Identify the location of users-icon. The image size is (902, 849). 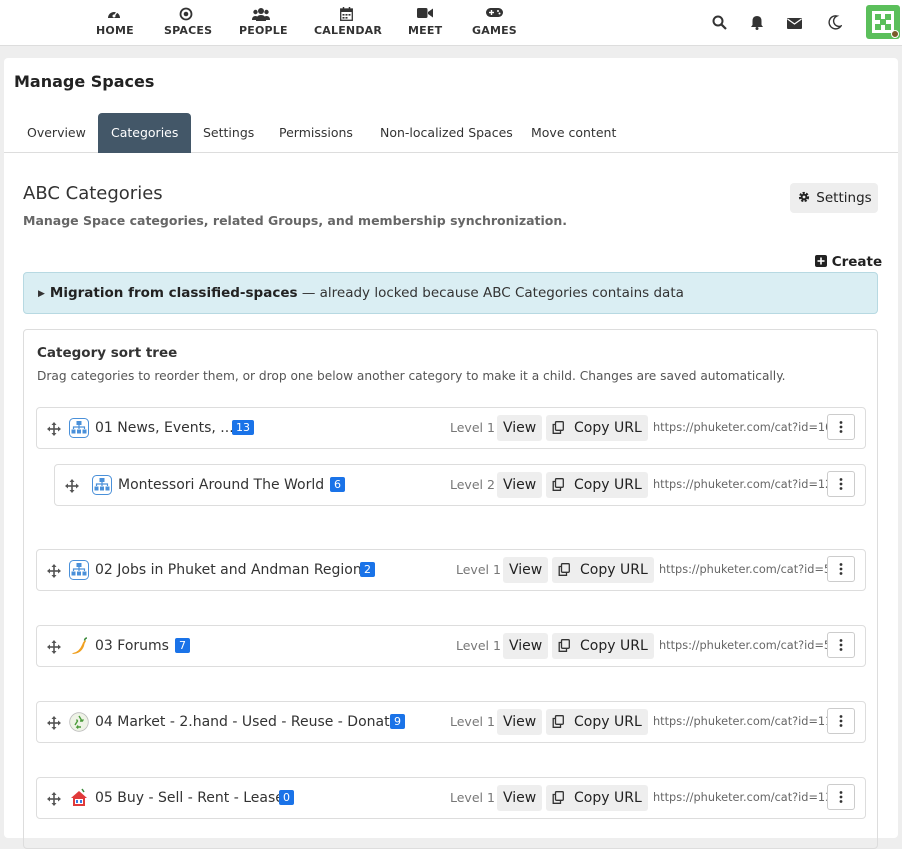
(261, 14).